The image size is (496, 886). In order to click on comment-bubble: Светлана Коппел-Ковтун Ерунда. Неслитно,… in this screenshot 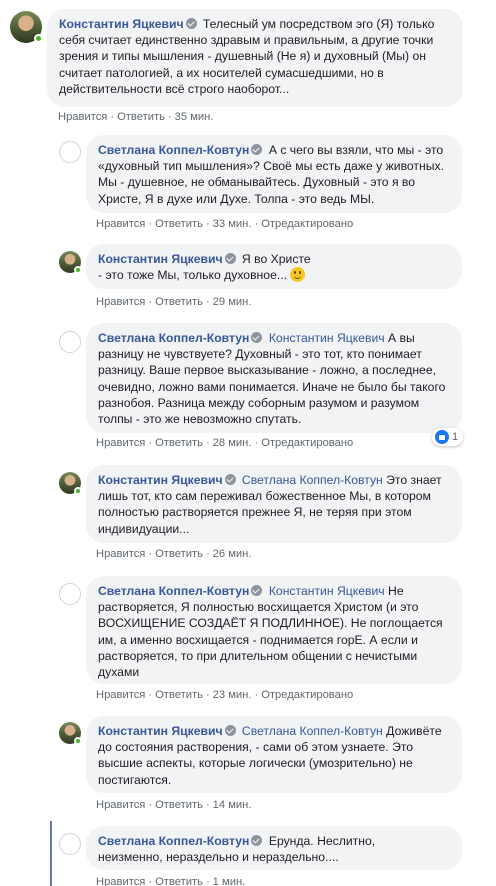, I will do `click(274, 848)`.